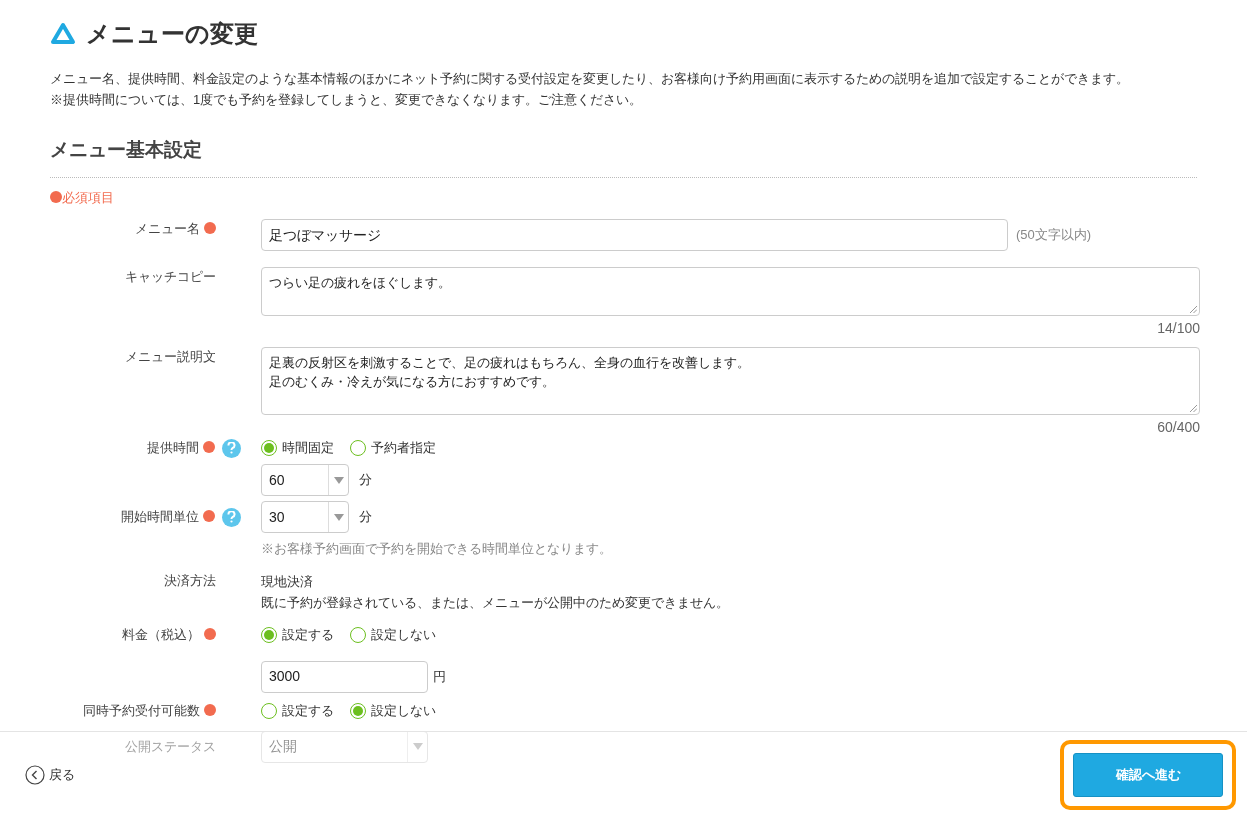  I want to click on radio-option: 予約者指定, so click(393, 448).